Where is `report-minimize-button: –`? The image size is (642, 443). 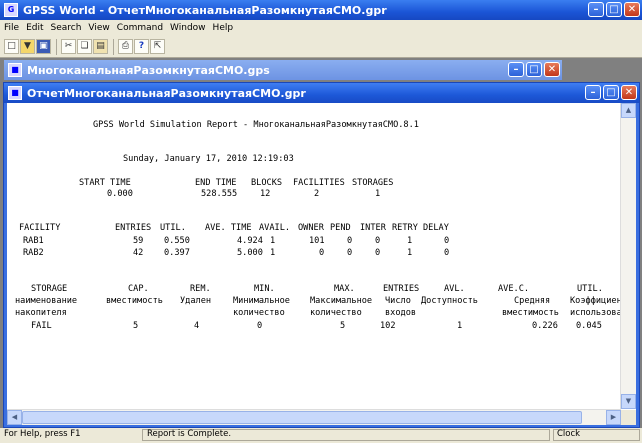
report-minimize-button: – is located at coordinates (593, 92).